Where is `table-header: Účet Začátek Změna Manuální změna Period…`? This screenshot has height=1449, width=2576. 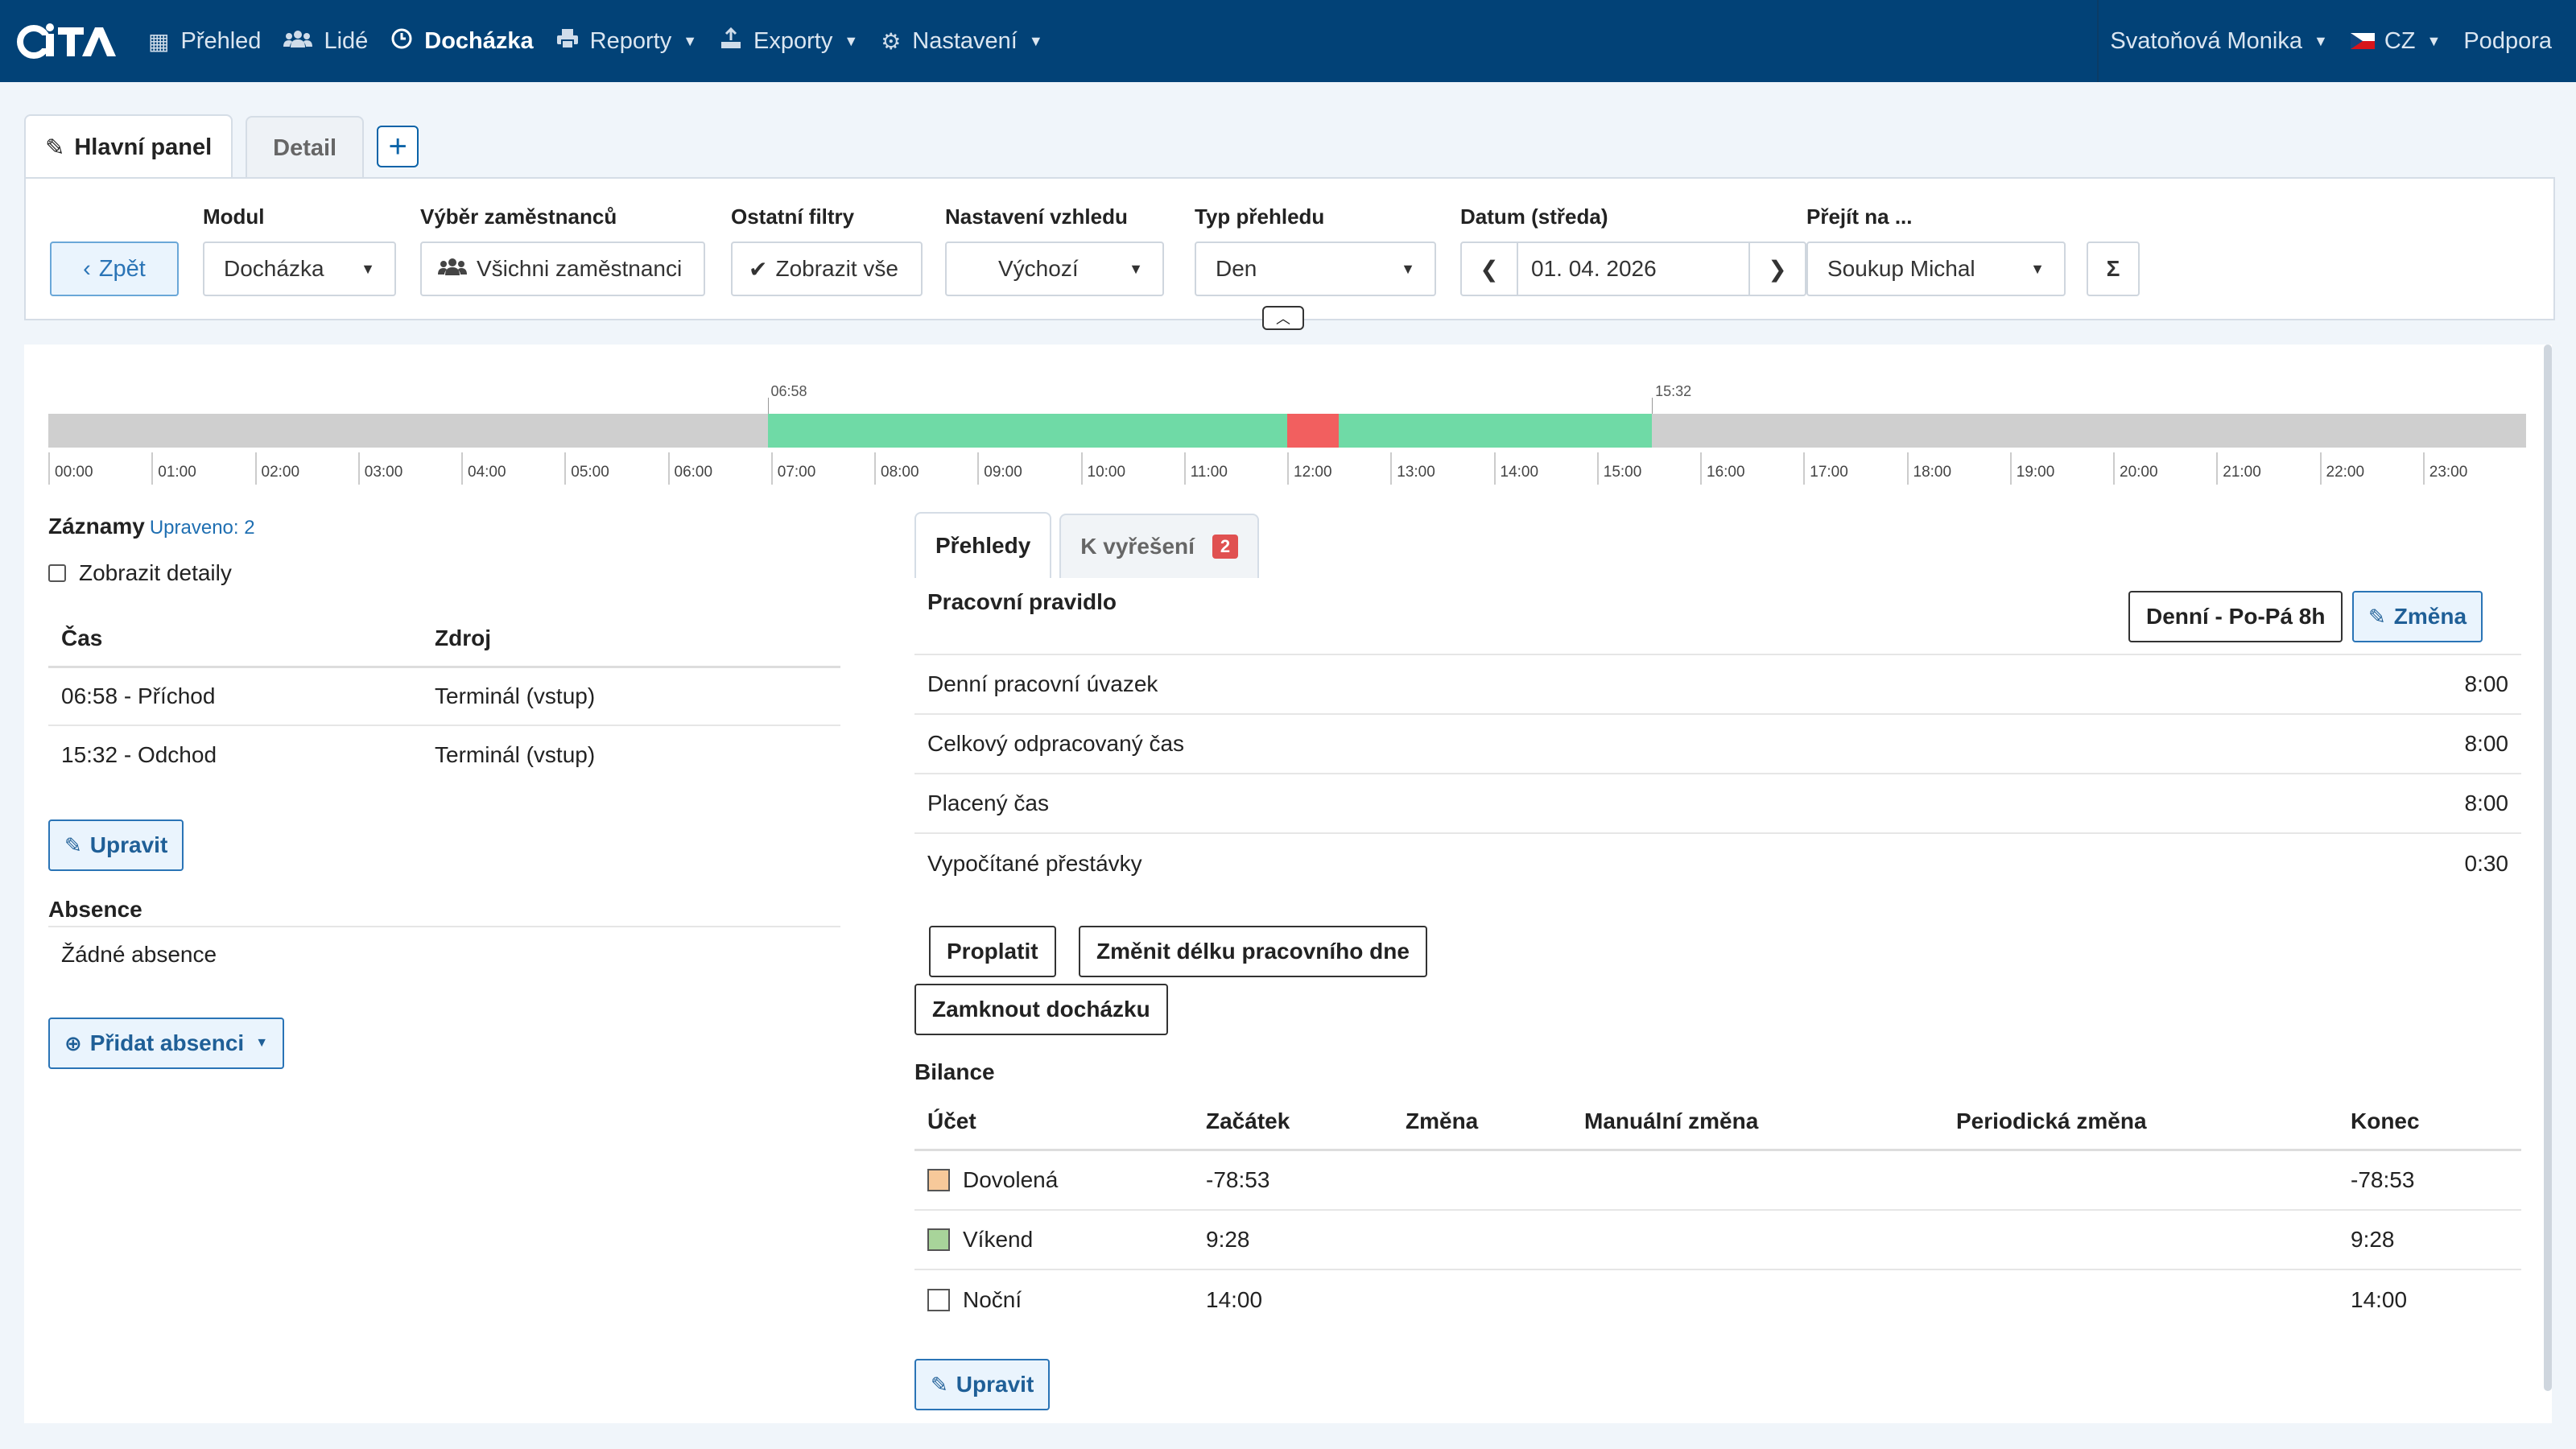 table-header: Účet Začátek Změna Manuální změna Period… is located at coordinates (1717, 1122).